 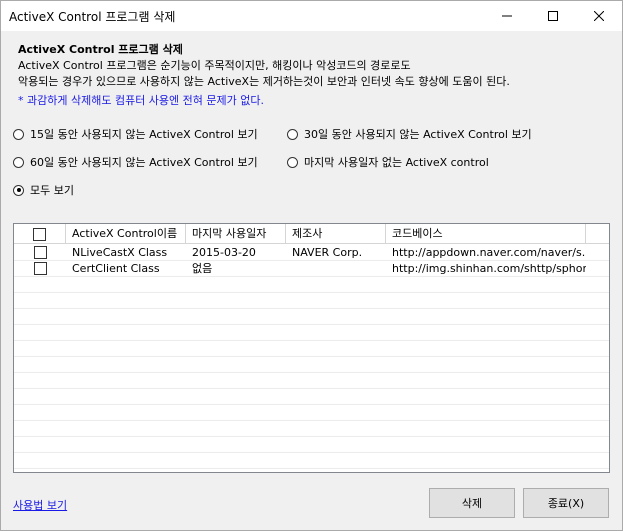 I want to click on title-bar: ActiveX Control 프로그램 삭제, so click(x=311, y=16).